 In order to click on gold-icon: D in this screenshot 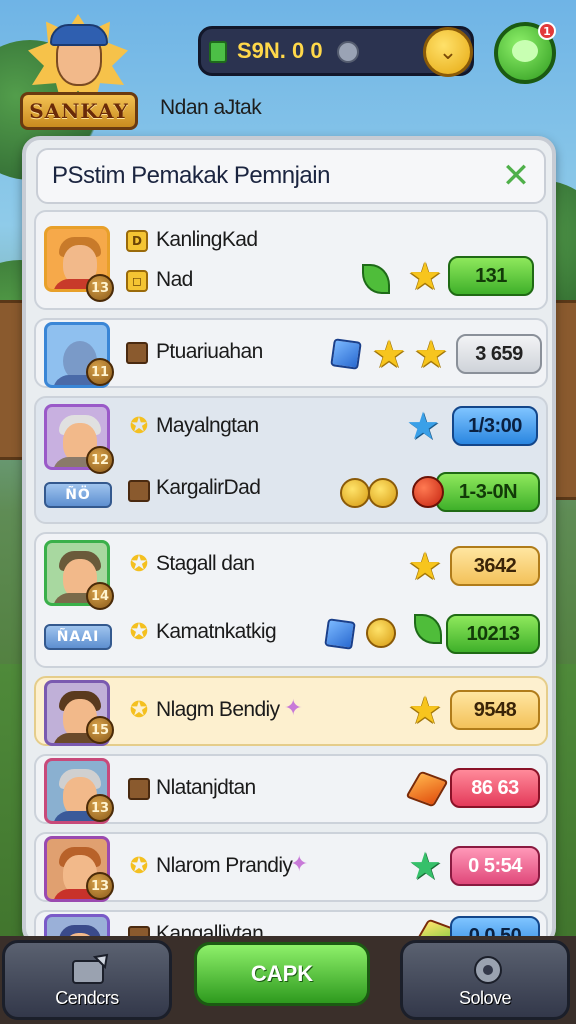, I will do `click(137, 241)`.